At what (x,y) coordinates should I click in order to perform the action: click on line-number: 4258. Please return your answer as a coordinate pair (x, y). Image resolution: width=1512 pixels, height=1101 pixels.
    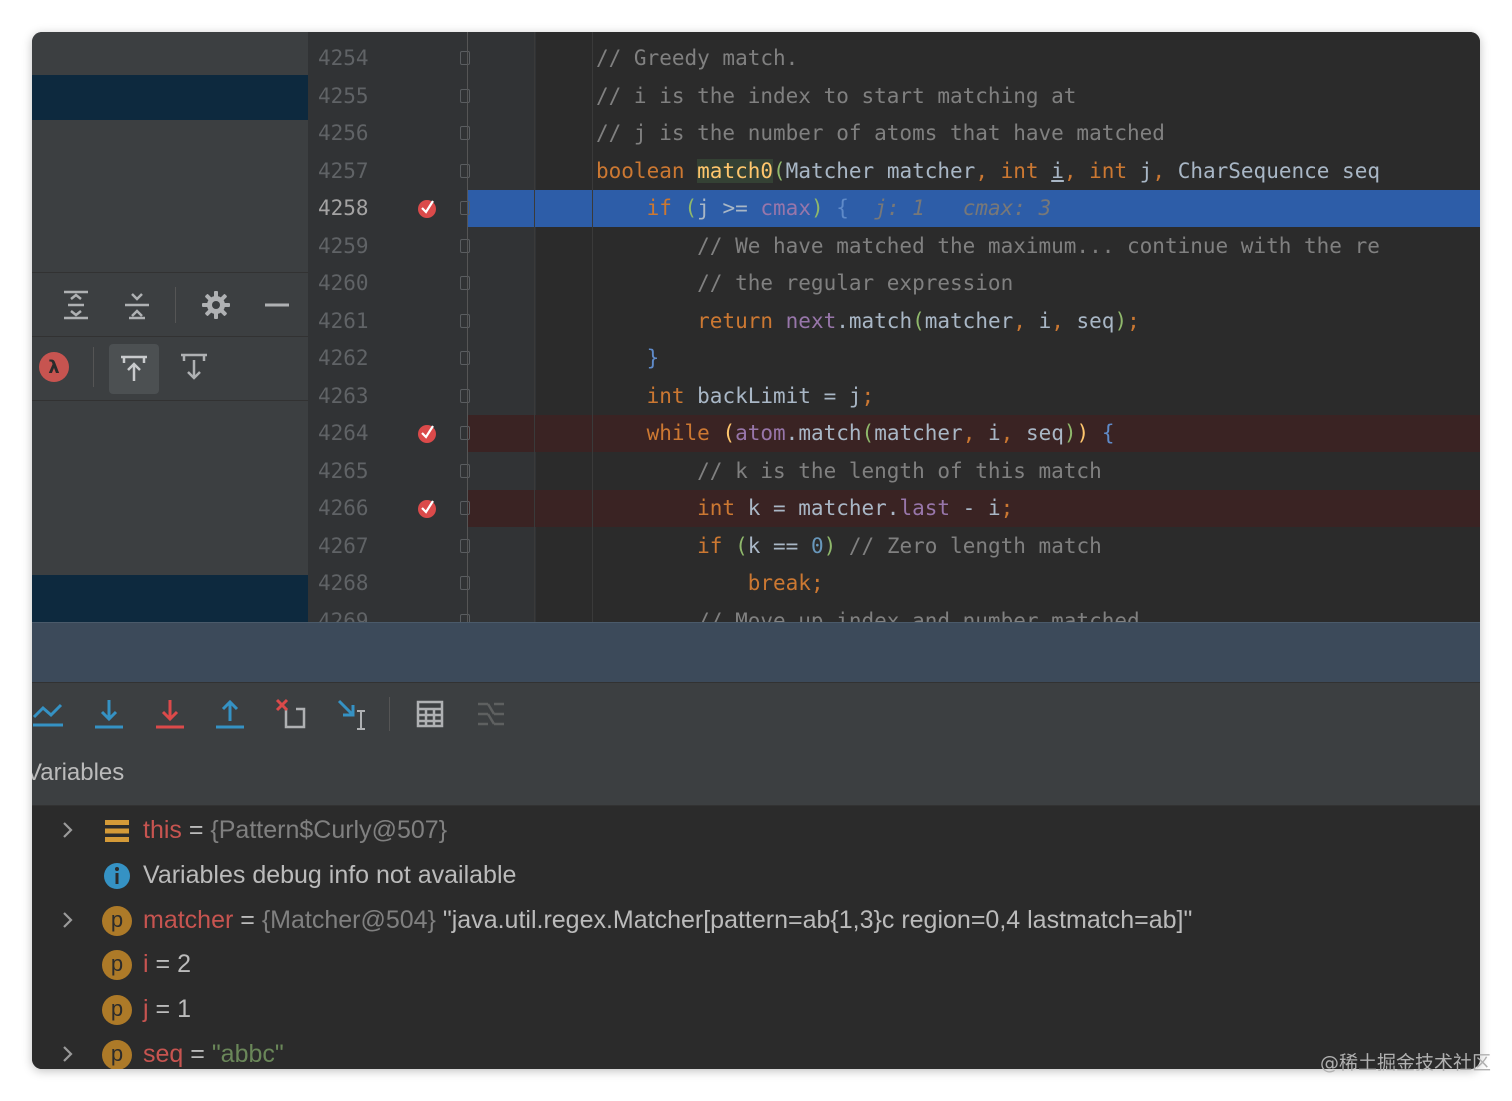
    Looking at the image, I should click on (348, 208).